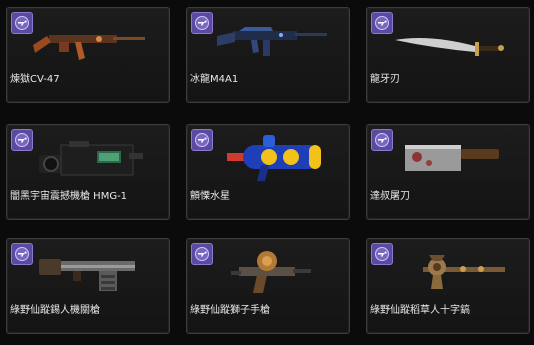 The image size is (534, 345). I want to click on weapon-card: 綠野仙蹤稻草人十字鎬, so click(448, 286).